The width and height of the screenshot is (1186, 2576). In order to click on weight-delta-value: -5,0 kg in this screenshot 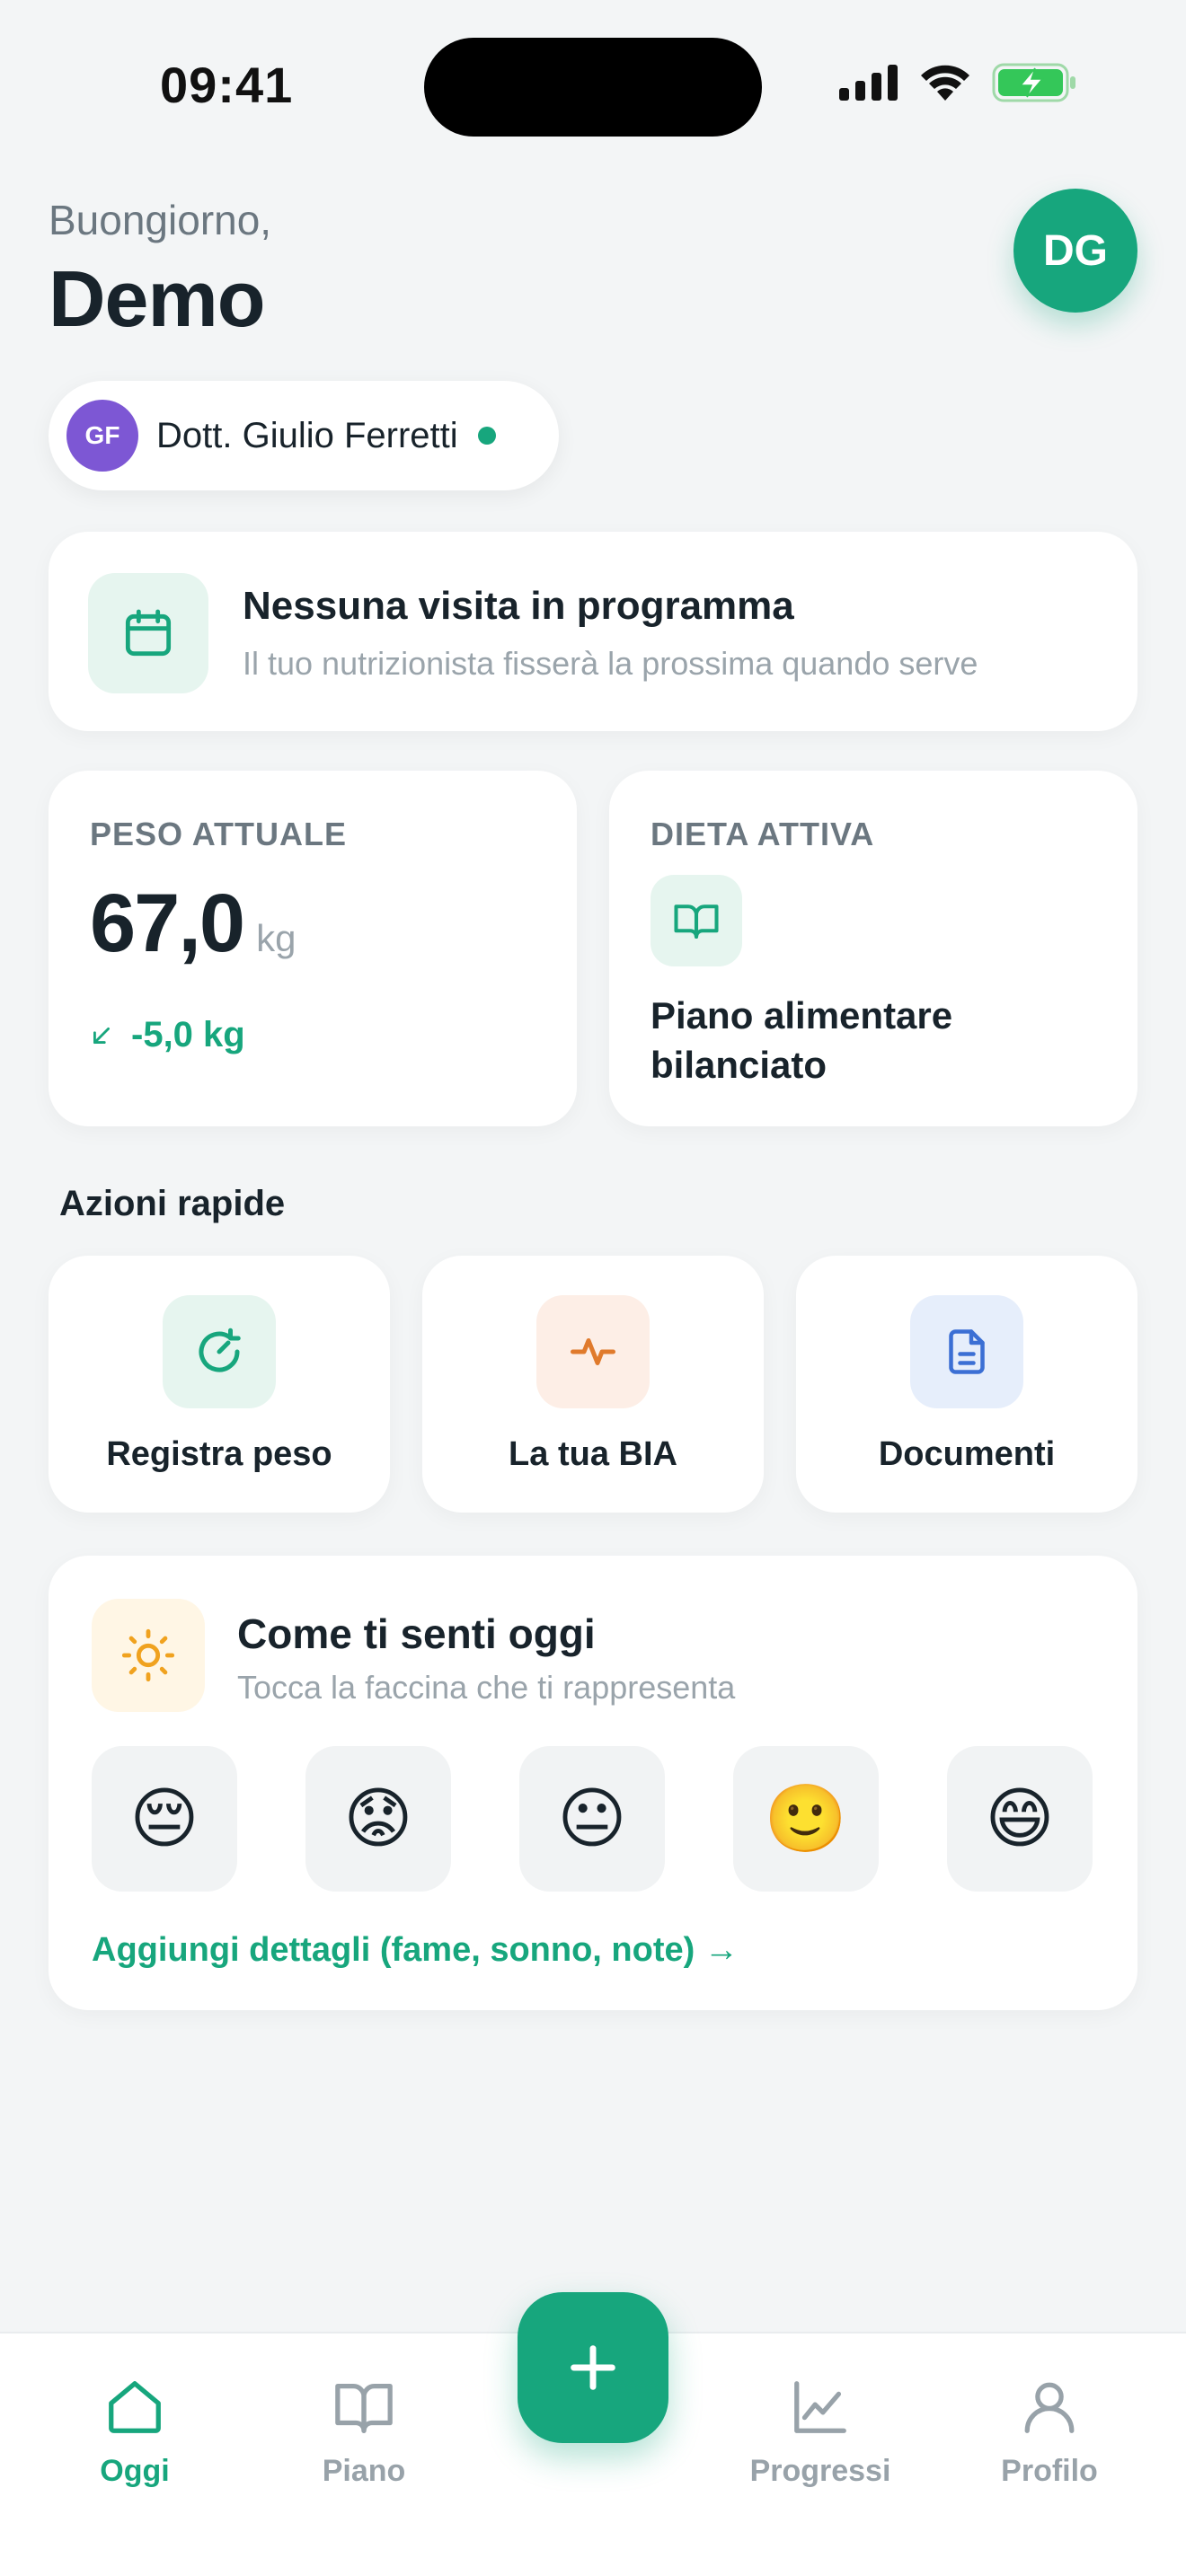, I will do `click(188, 1034)`.